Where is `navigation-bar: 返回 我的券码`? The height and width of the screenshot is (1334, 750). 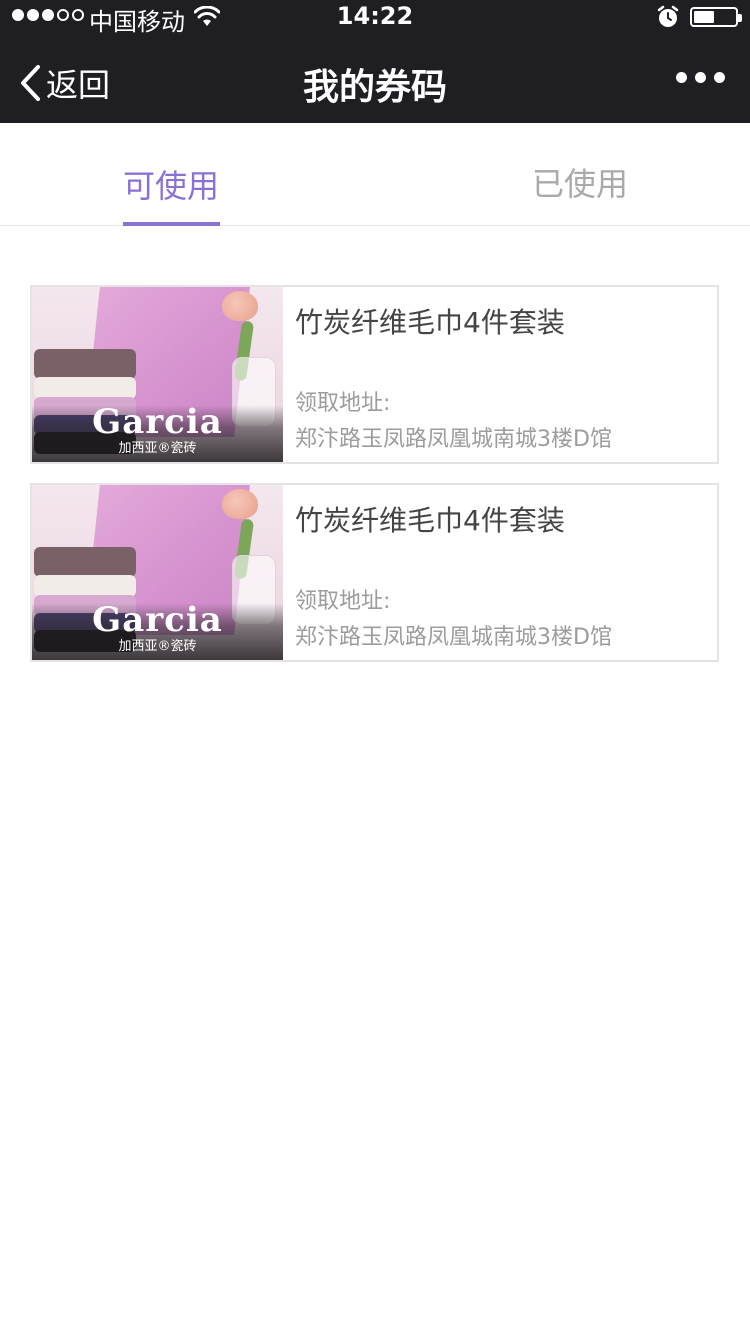
navigation-bar: 返回 我的券码 is located at coordinates (375, 81).